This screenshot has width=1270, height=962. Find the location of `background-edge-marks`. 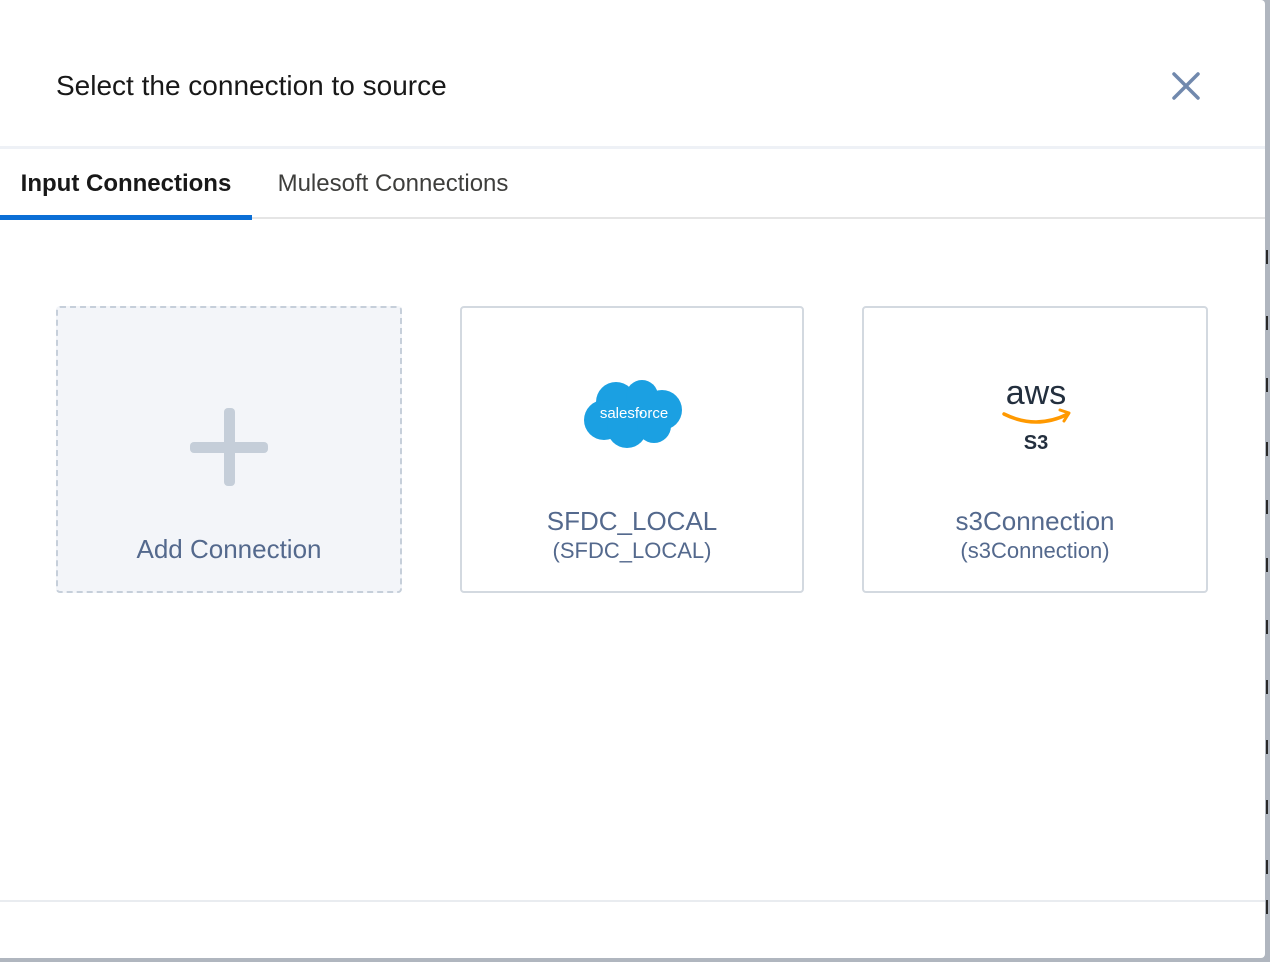

background-edge-marks is located at coordinates (1267, 582).